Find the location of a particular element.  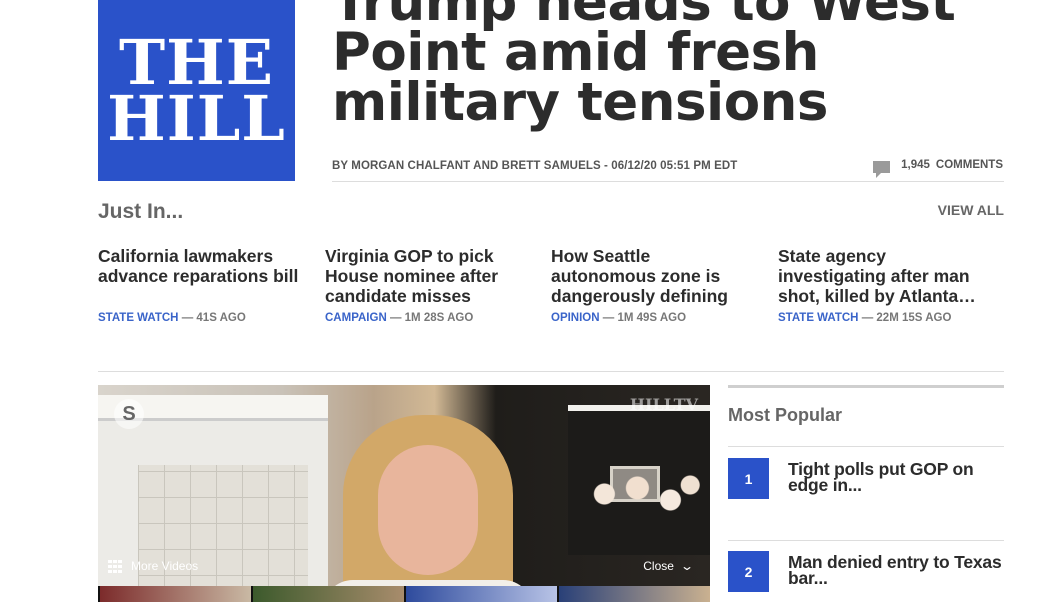

skype-icon: S is located at coordinates (129, 414).